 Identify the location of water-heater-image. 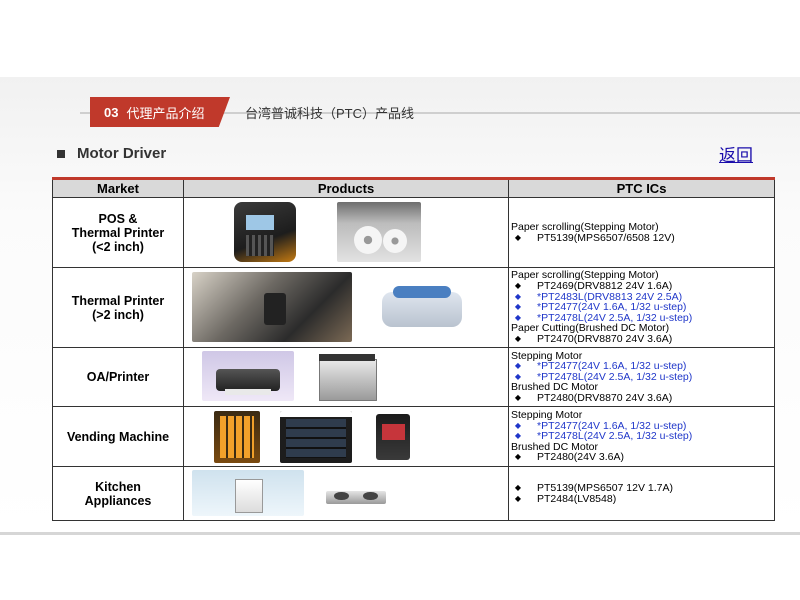
(248, 493).